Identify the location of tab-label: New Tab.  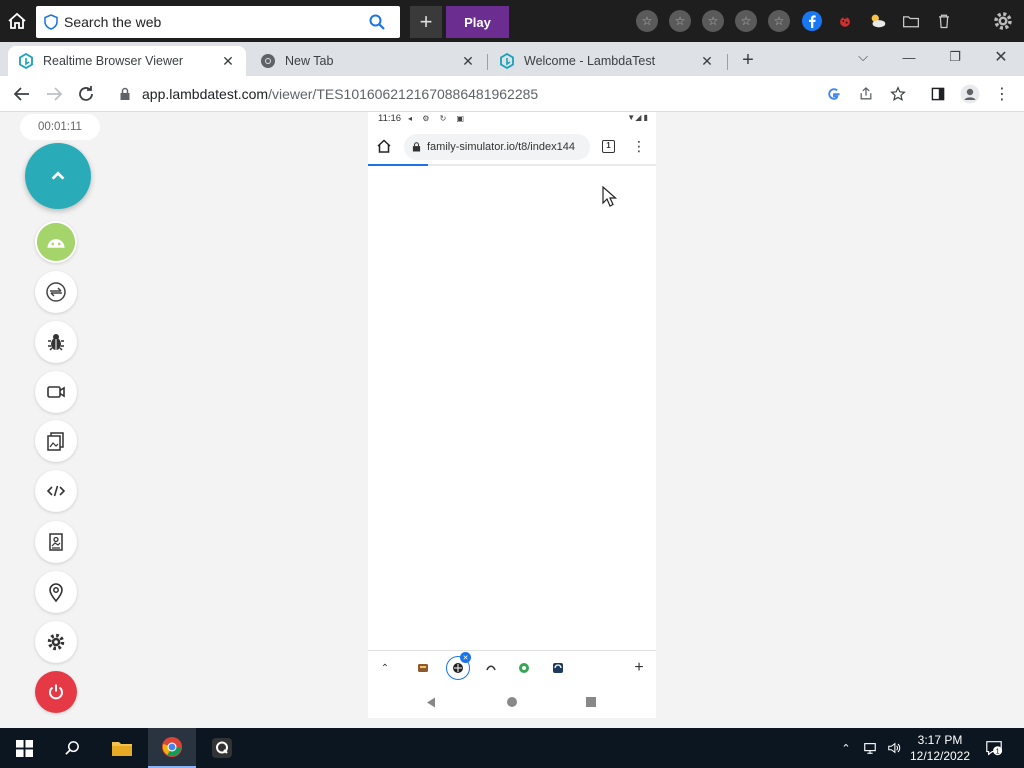
(309, 61).